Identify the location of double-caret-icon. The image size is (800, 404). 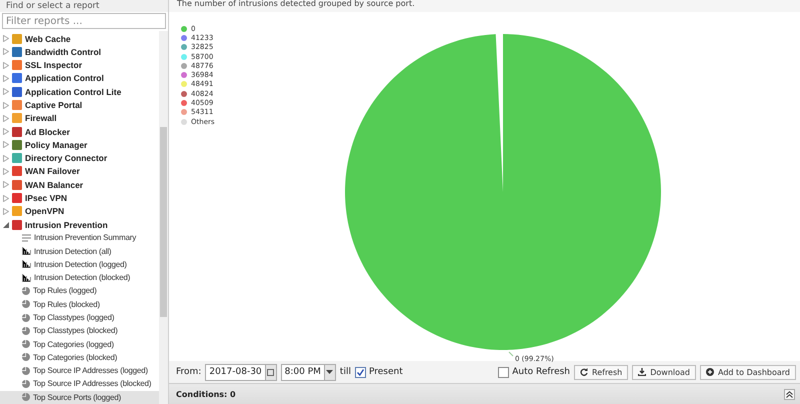
(789, 394).